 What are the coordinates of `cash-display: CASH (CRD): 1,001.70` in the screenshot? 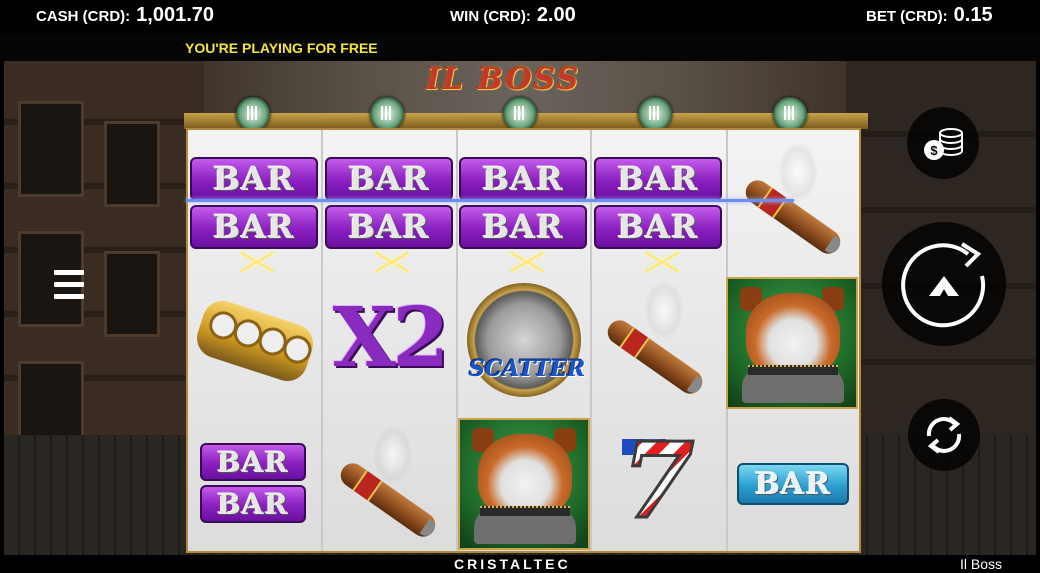 It's located at (125, 15).